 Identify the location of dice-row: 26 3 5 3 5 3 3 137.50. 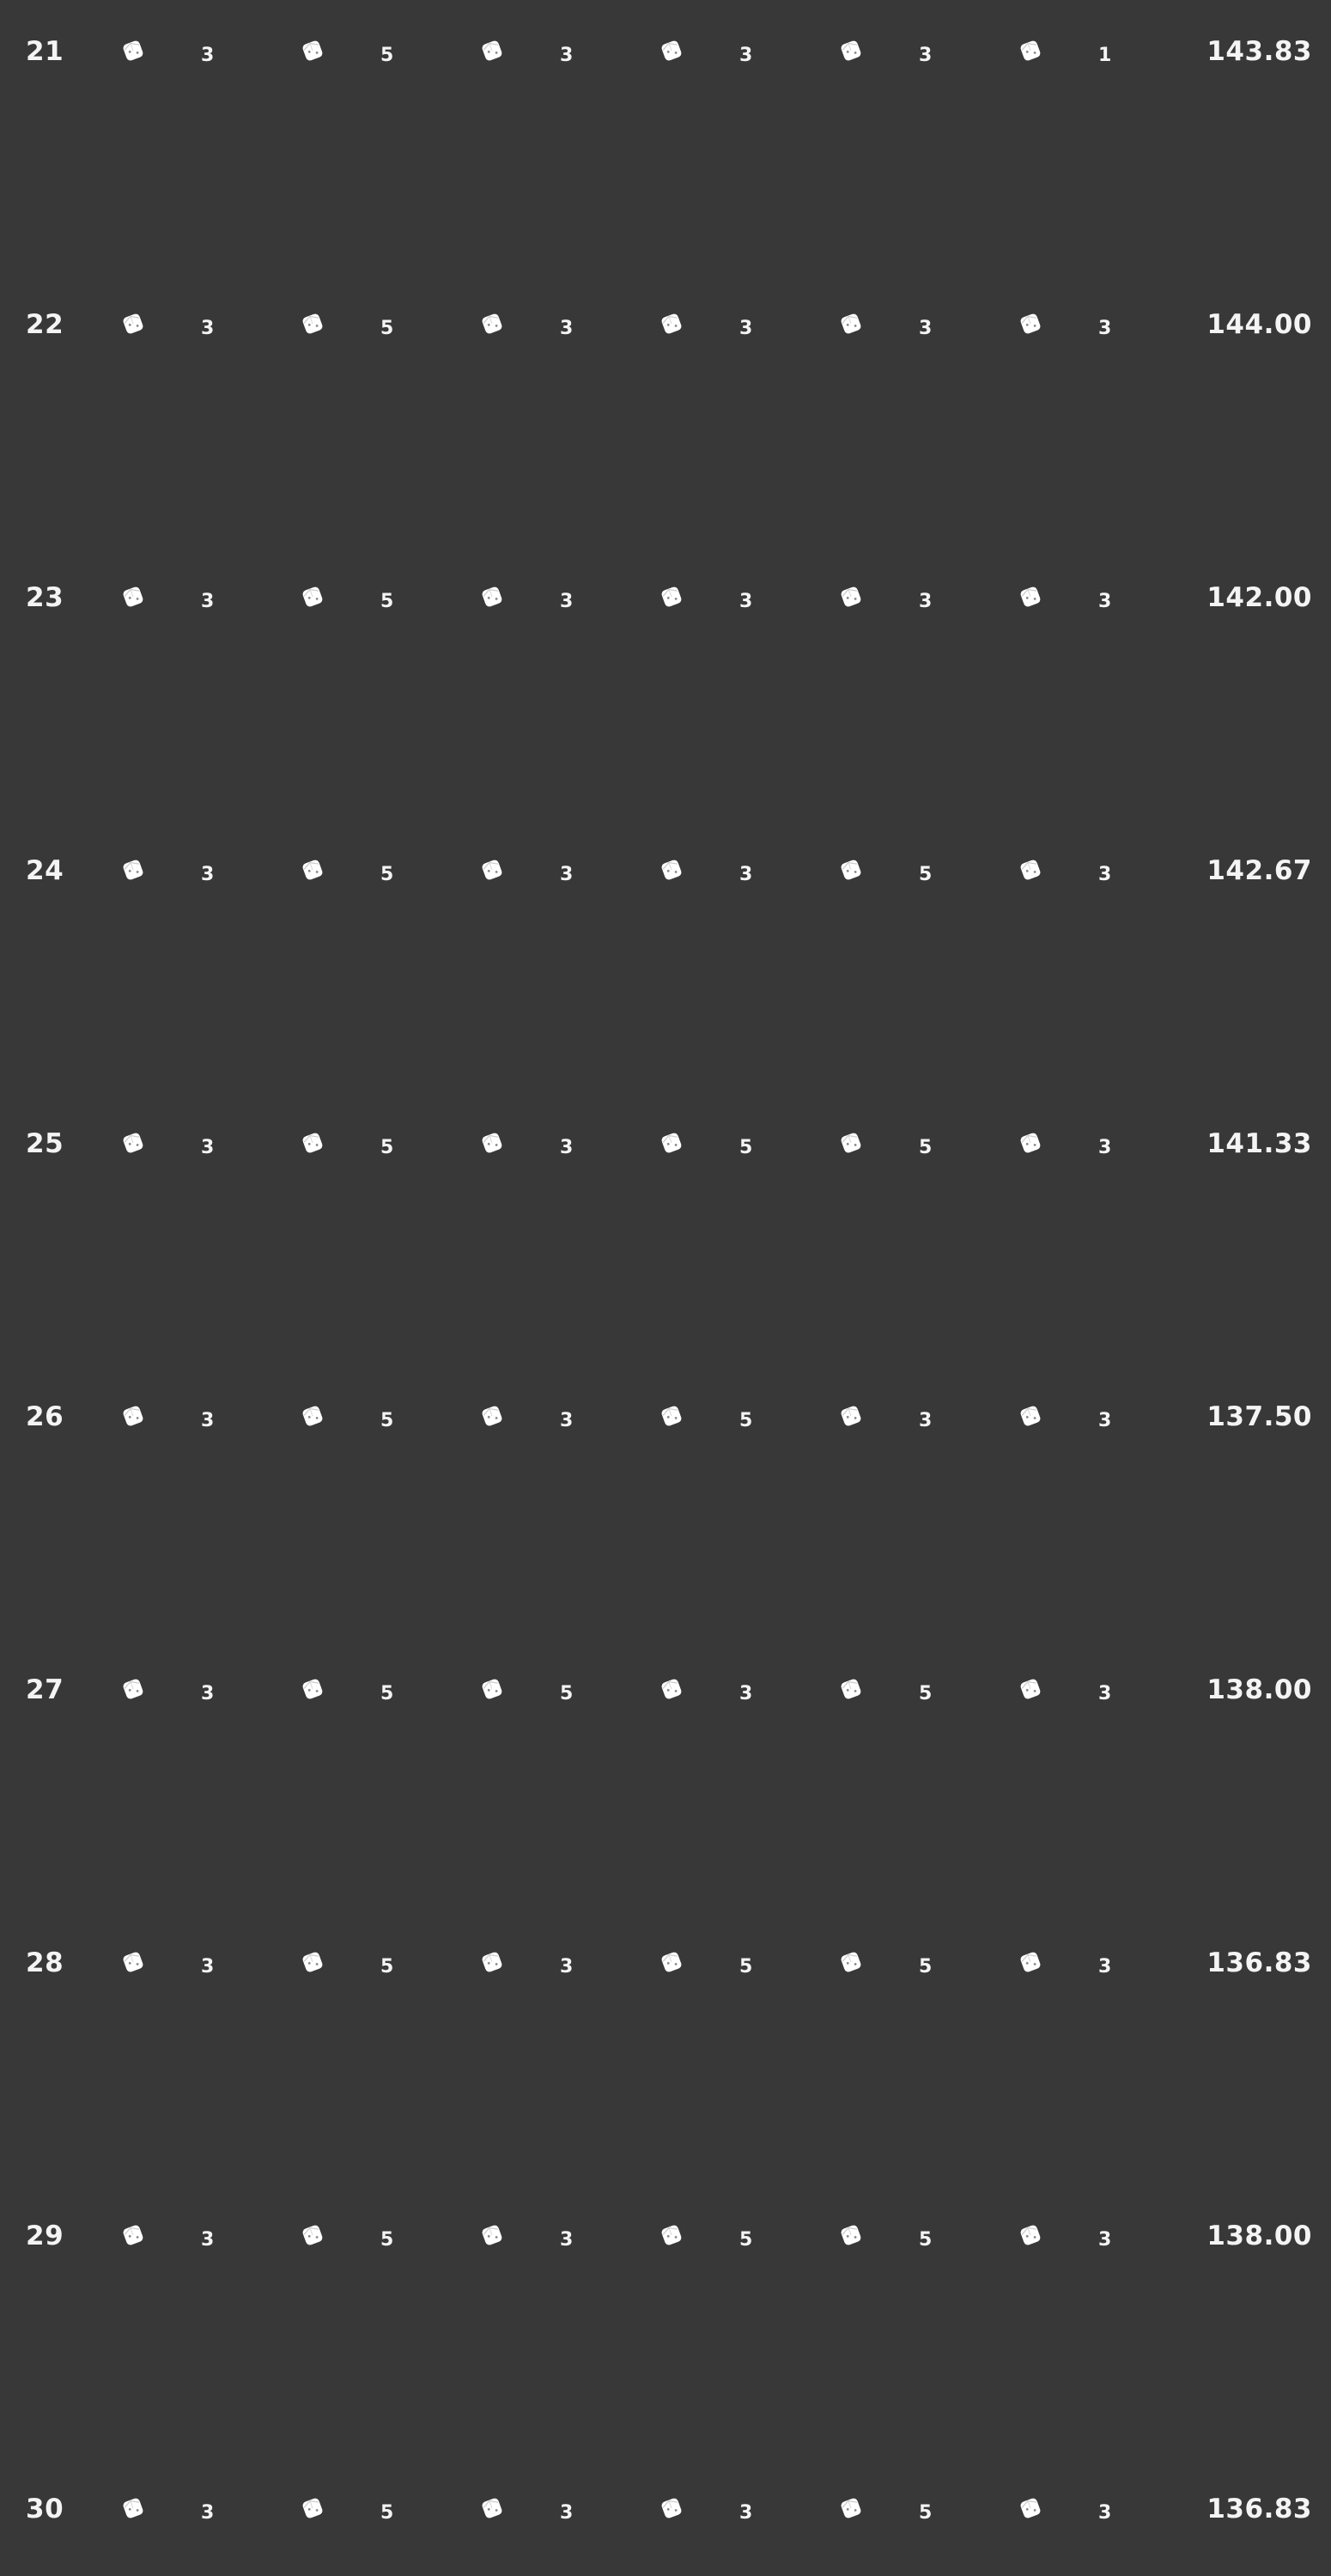
(665, 1417).